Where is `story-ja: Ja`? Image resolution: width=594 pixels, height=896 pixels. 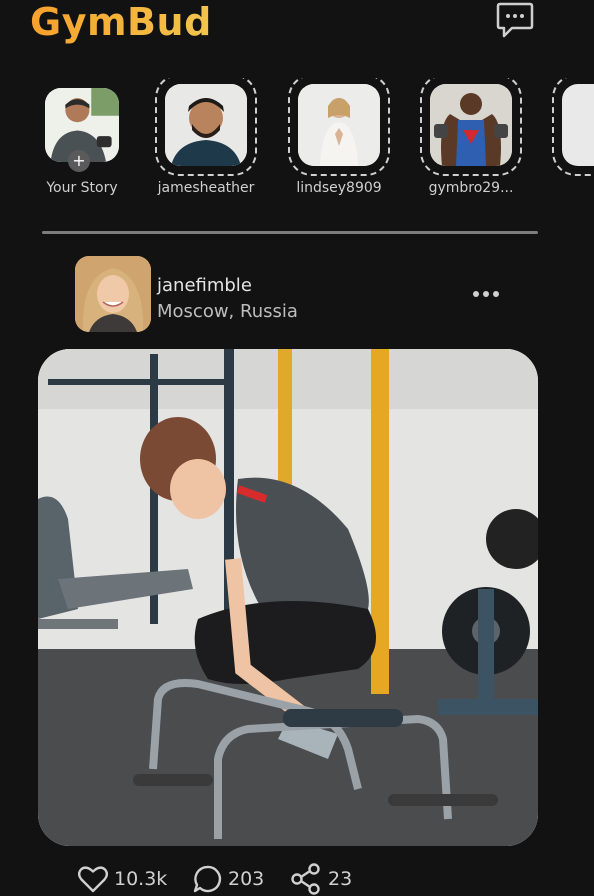 story-ja: Ja is located at coordinates (568, 137).